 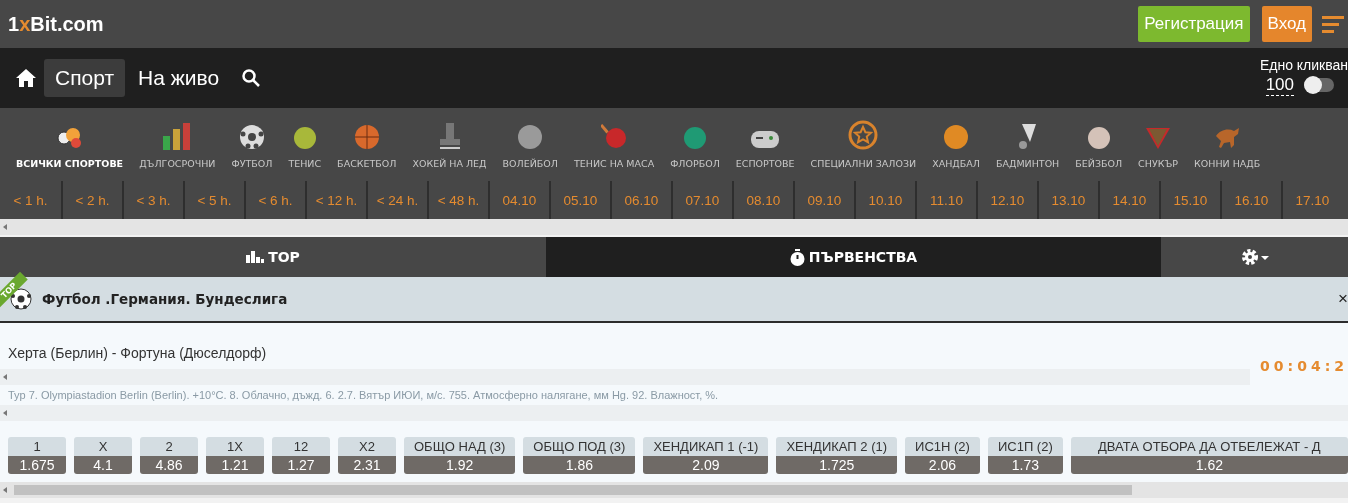 I want to click on sport-item: ФУТБОЛ, so click(x=252, y=144).